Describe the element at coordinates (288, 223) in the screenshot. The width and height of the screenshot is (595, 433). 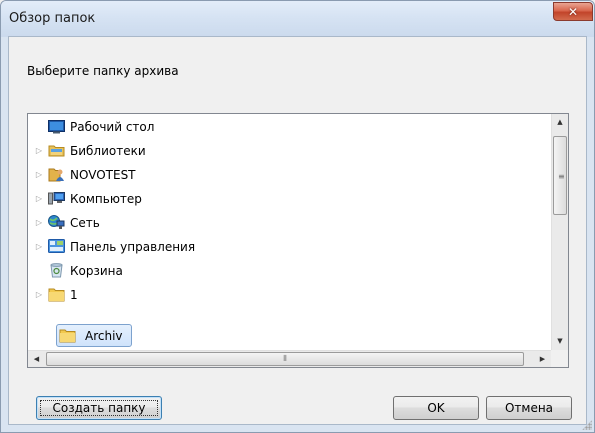
I see `tree-item-network: ▷ Сеть` at that location.